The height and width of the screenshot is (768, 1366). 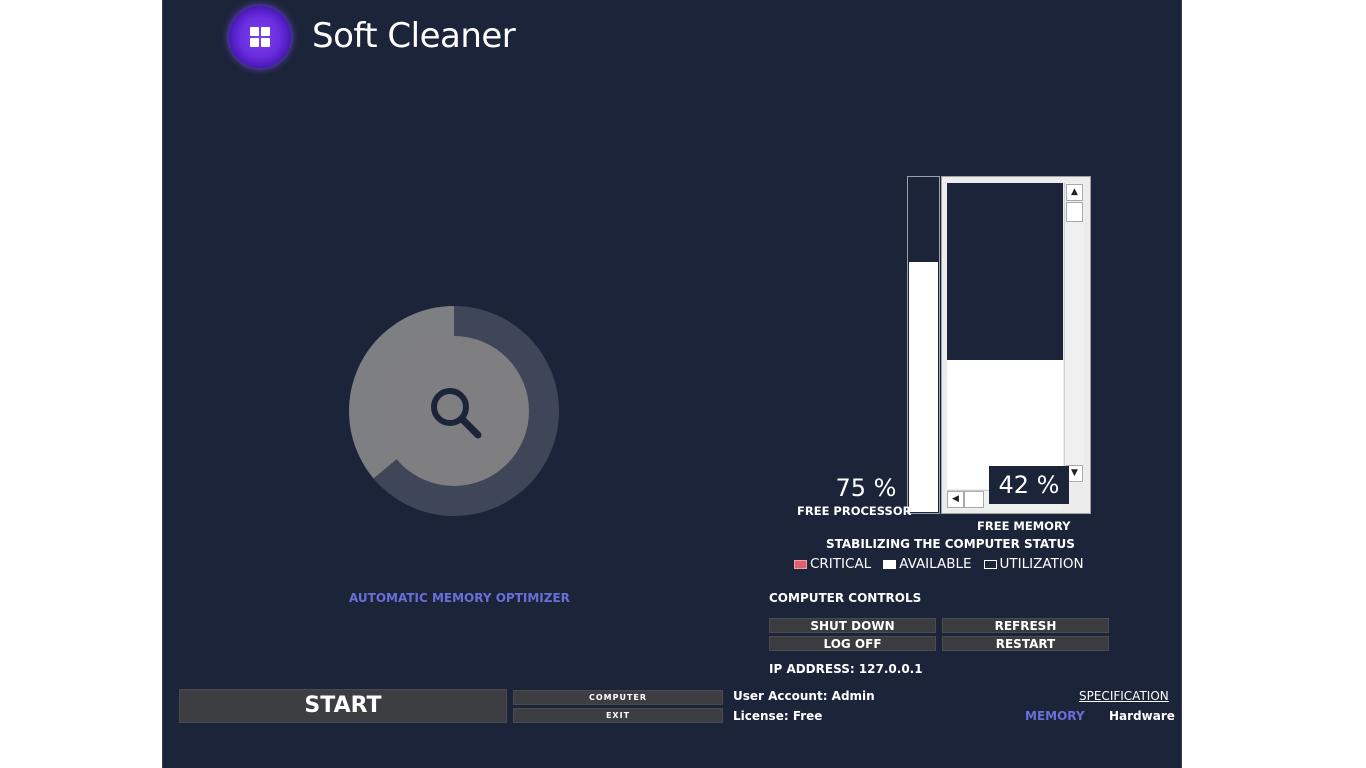 What do you see at coordinates (343, 706) in the screenshot?
I see `start-button: START` at bounding box center [343, 706].